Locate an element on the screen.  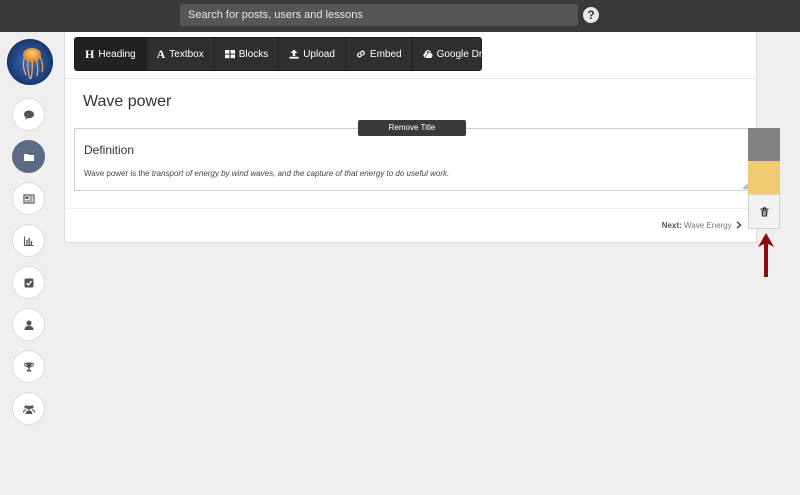
avatar is located at coordinates (30, 62).